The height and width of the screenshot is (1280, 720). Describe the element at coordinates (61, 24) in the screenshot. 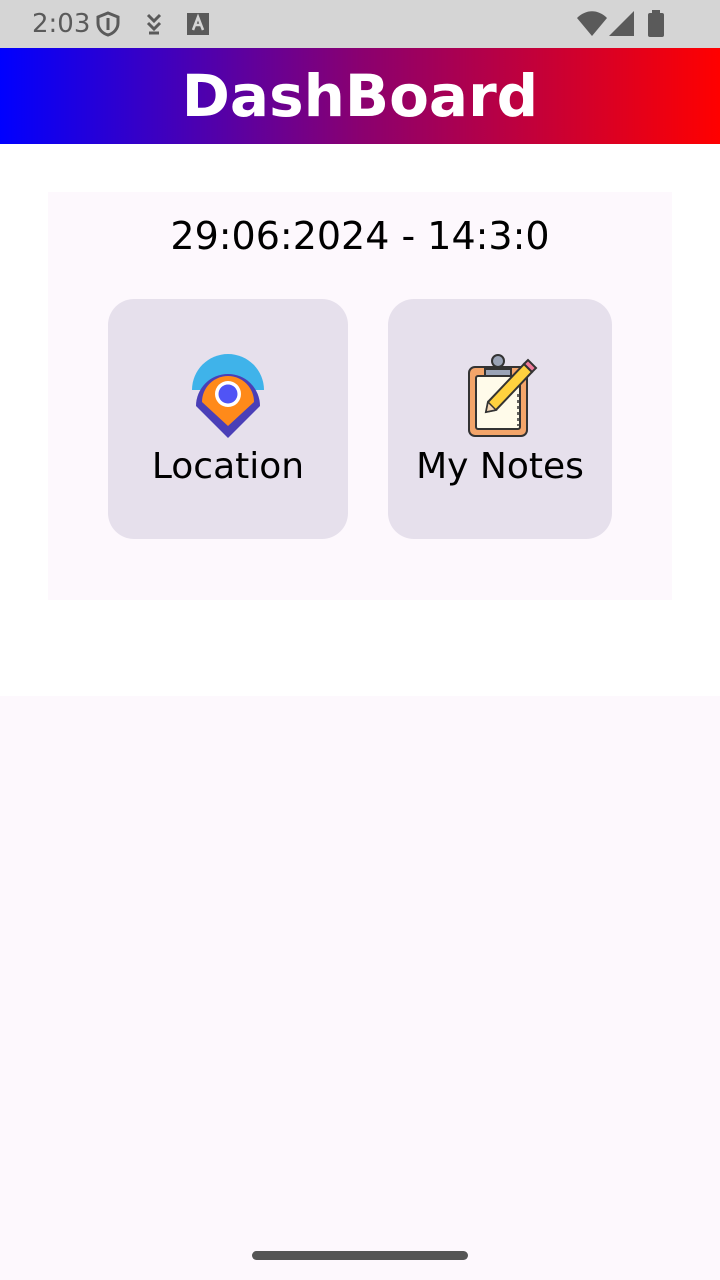

I see `status-time: 2:03` at that location.